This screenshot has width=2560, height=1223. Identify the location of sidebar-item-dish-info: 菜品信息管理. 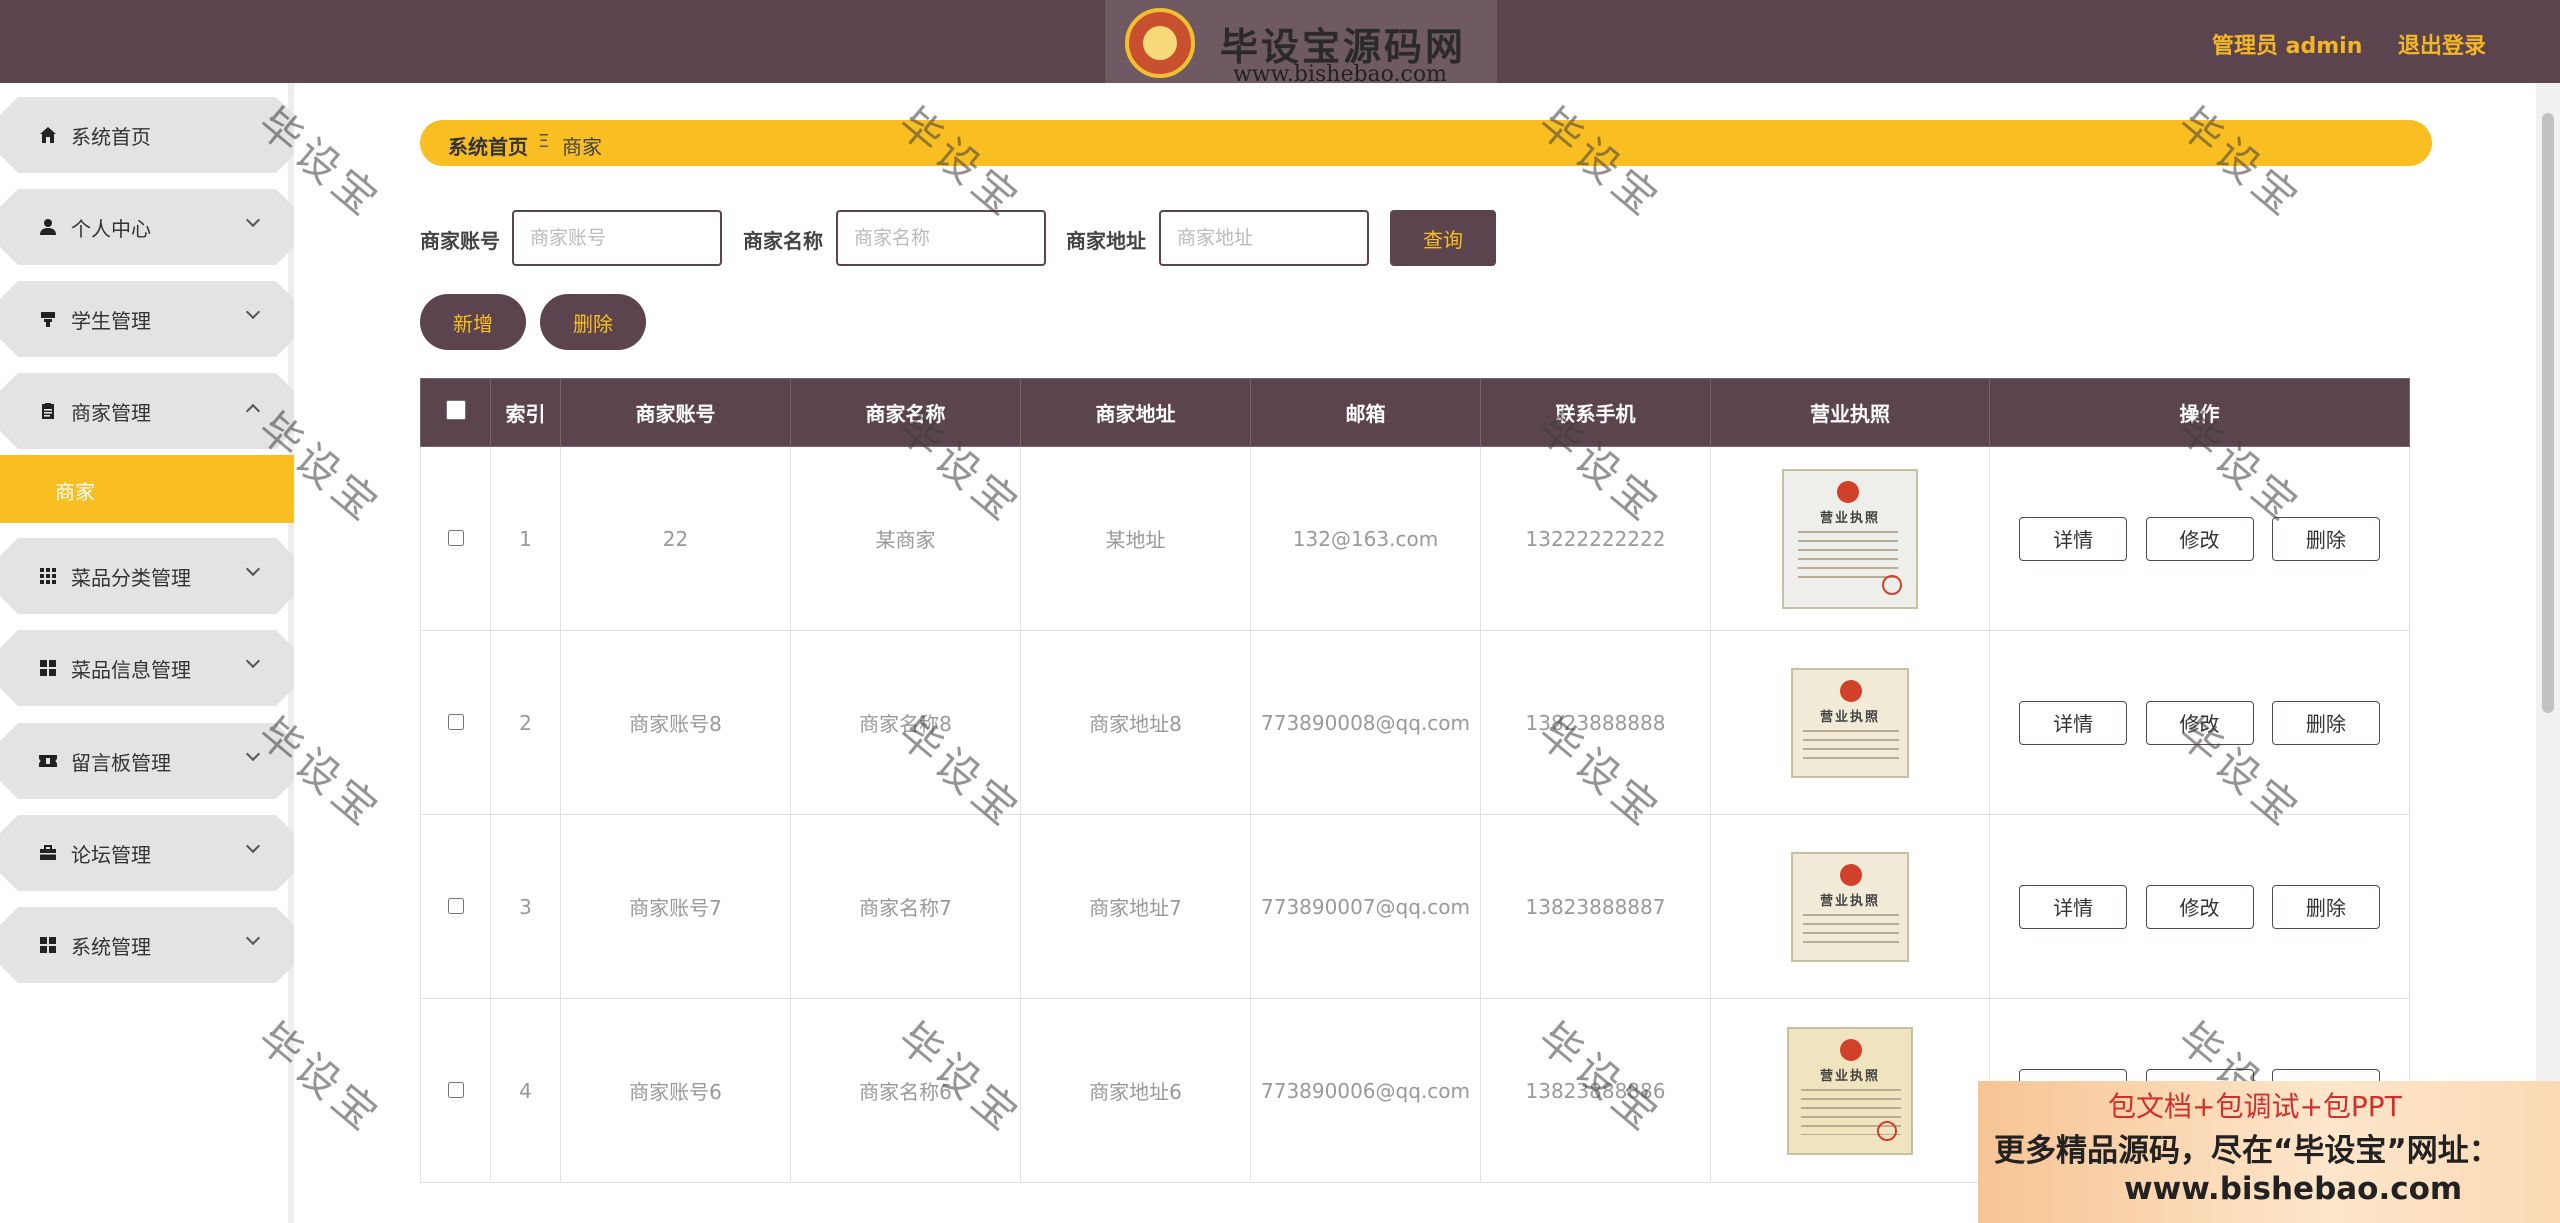
(147, 668).